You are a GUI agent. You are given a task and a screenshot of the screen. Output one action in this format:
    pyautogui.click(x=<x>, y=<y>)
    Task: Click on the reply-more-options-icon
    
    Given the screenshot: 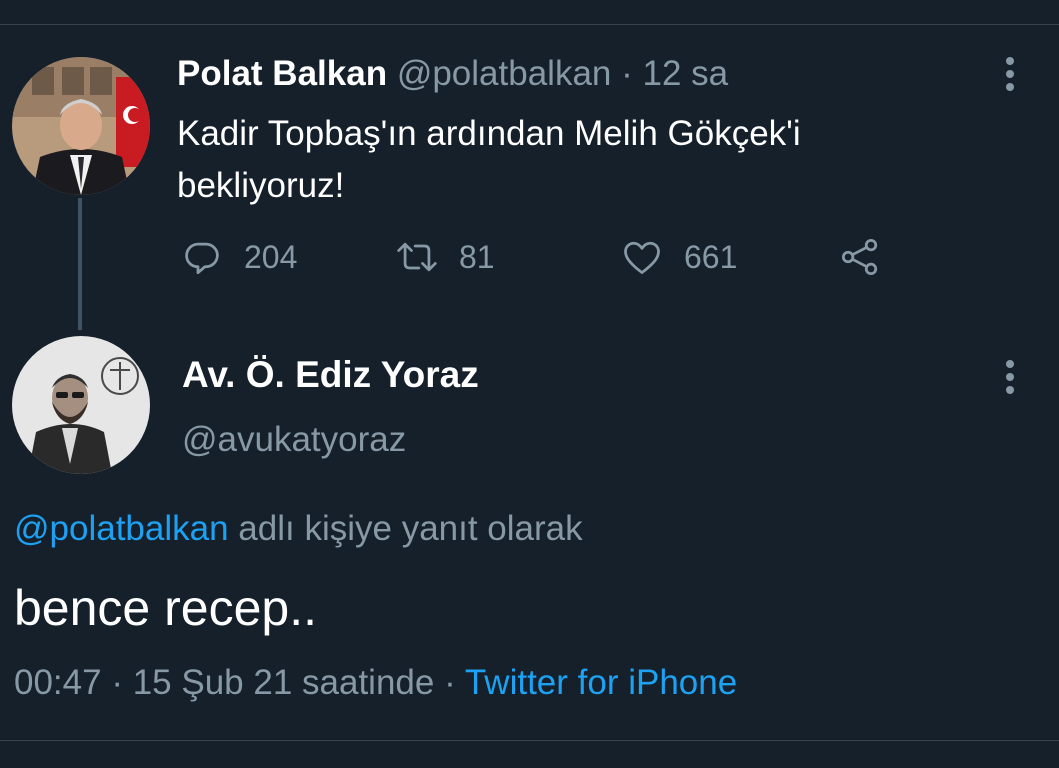 What is the action you would take?
    pyautogui.click(x=1010, y=377)
    